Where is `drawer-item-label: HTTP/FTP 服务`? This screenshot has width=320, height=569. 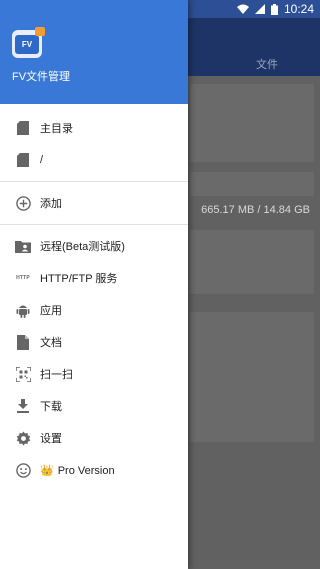 drawer-item-label: HTTP/FTP 服务 is located at coordinates (79, 279).